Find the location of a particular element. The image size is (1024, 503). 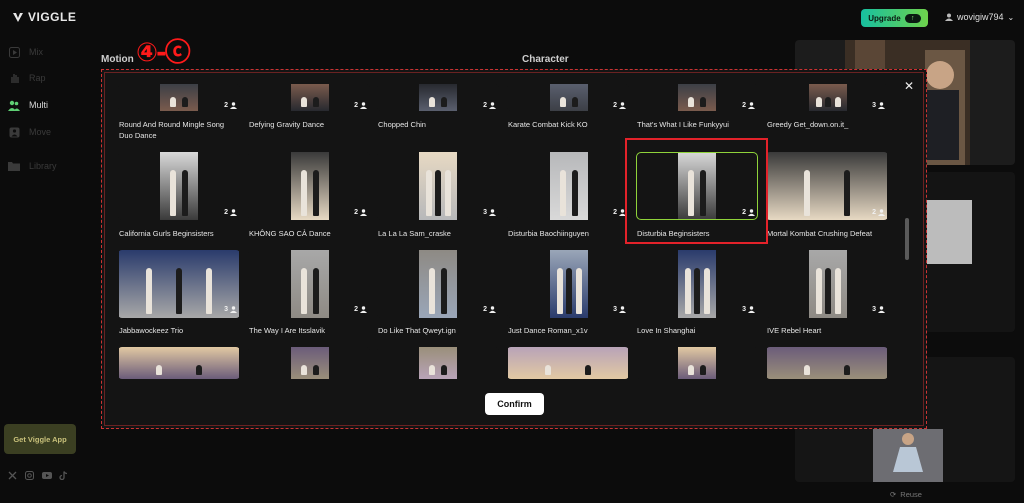

close-icon: ✕ is located at coordinates (909, 86).